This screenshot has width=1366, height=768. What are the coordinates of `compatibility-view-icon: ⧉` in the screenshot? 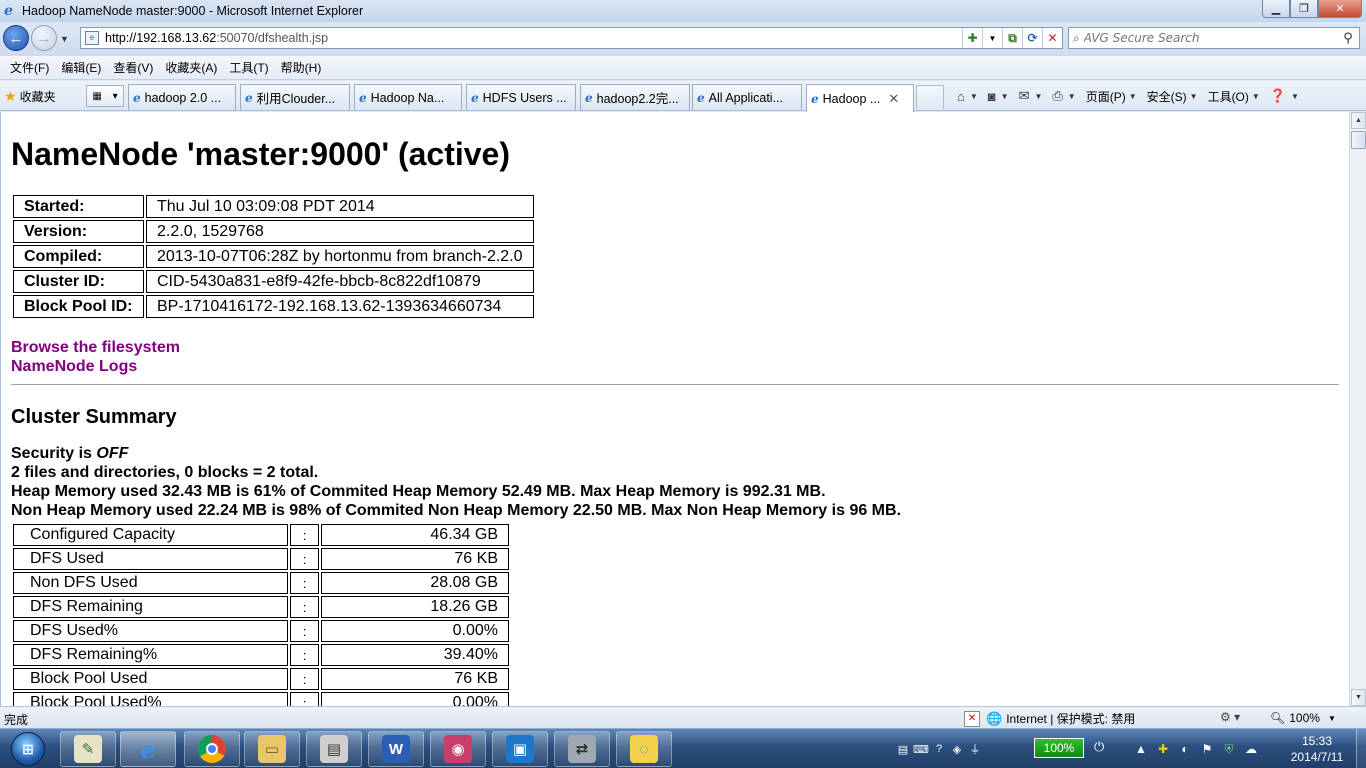 It's located at (1012, 38).